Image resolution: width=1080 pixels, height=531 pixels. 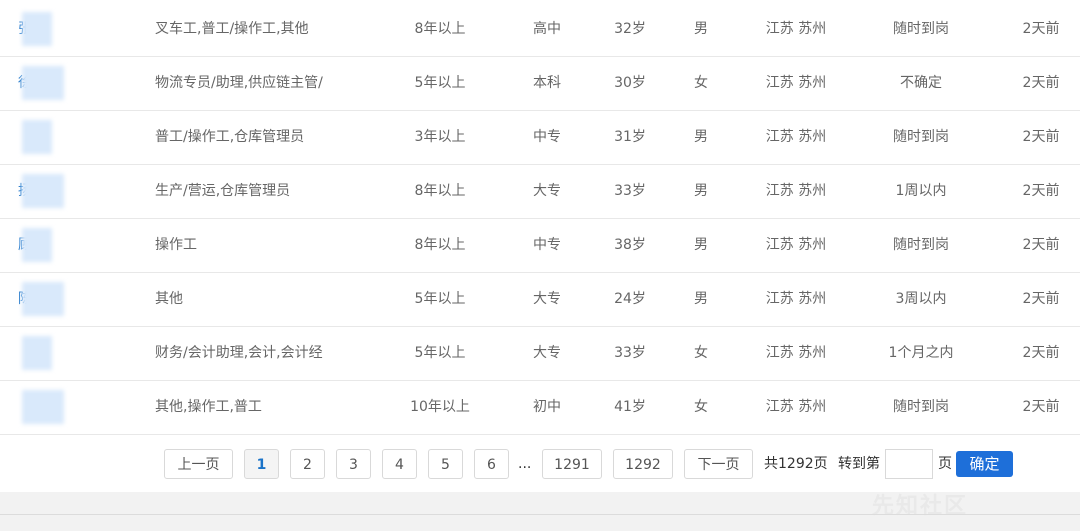 What do you see at coordinates (984, 464) in the screenshot?
I see `confirm-goto-button: 确定` at bounding box center [984, 464].